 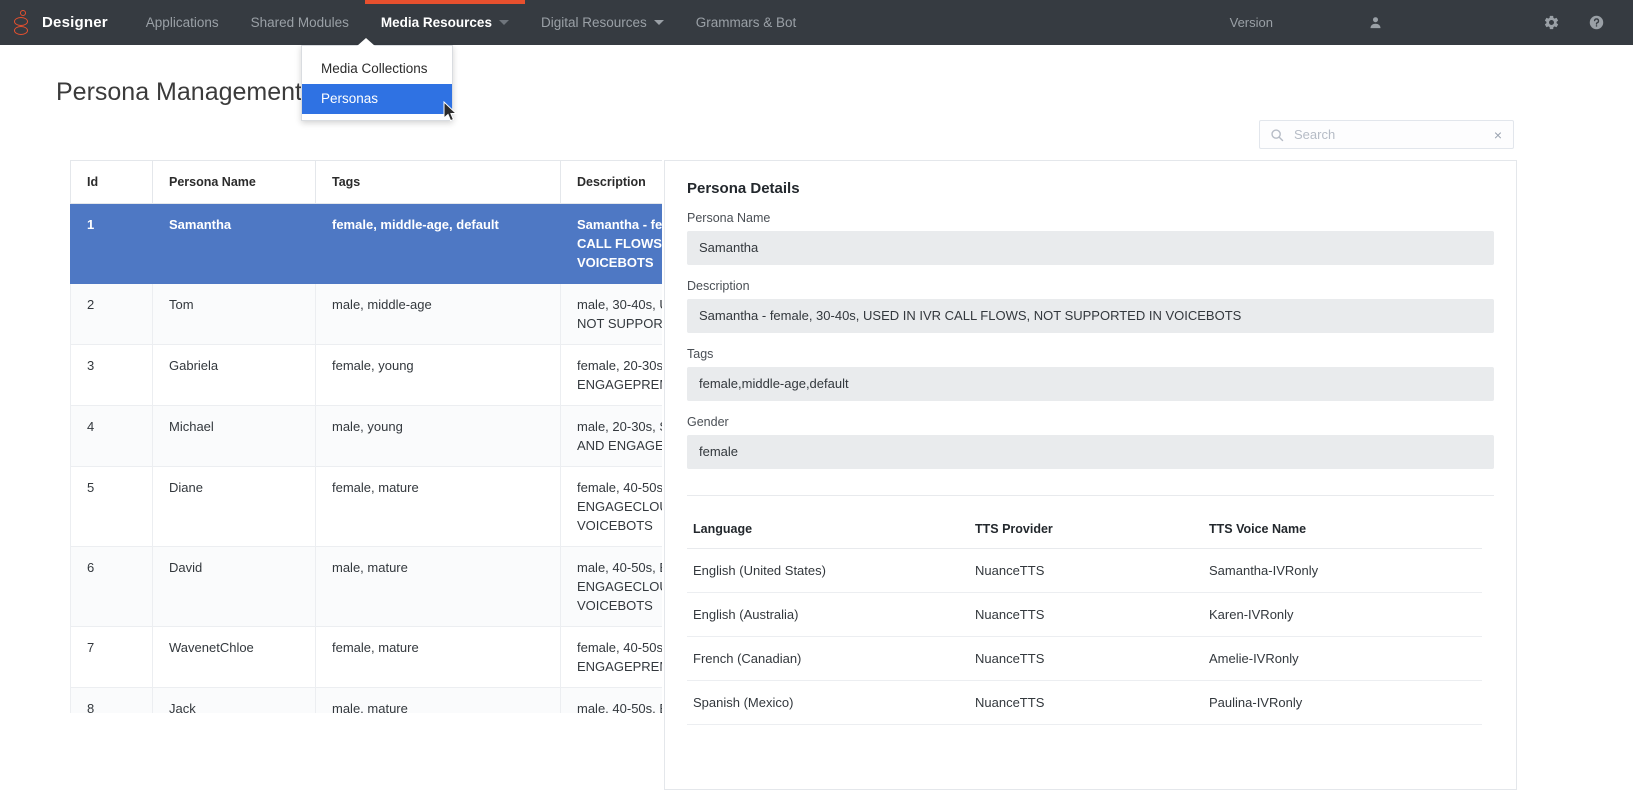 What do you see at coordinates (1342, 614) in the screenshot?
I see `cell-voice: Karen-IVRonly` at bounding box center [1342, 614].